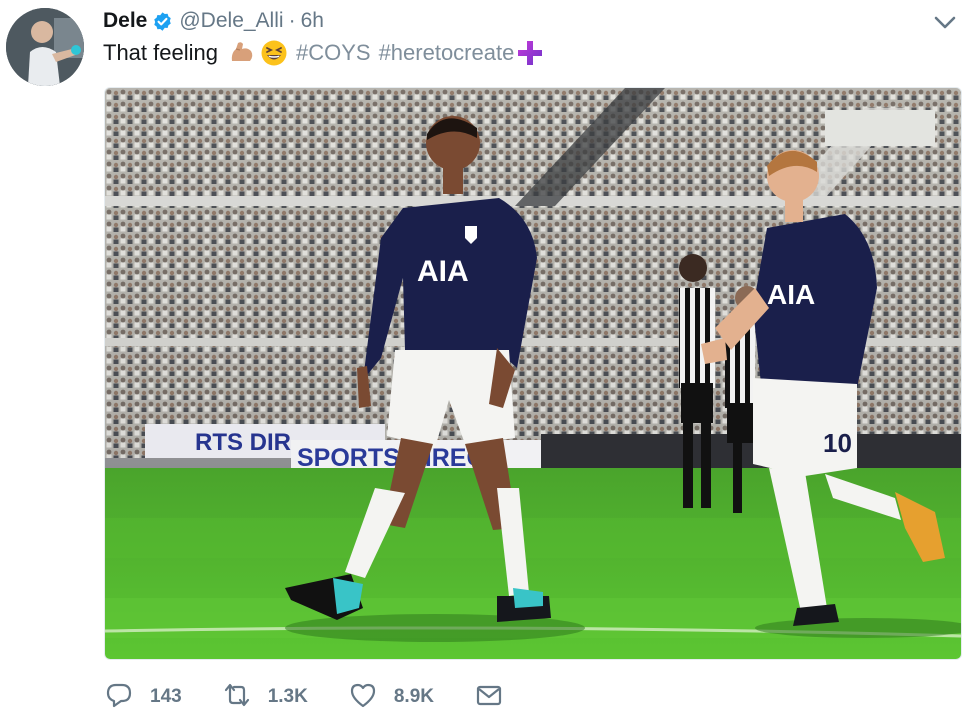 Image resolution: width=976 pixels, height=718 pixels. Describe the element at coordinates (391, 458) in the screenshot. I see `board-text-2: SPORTS DIREC` at that location.